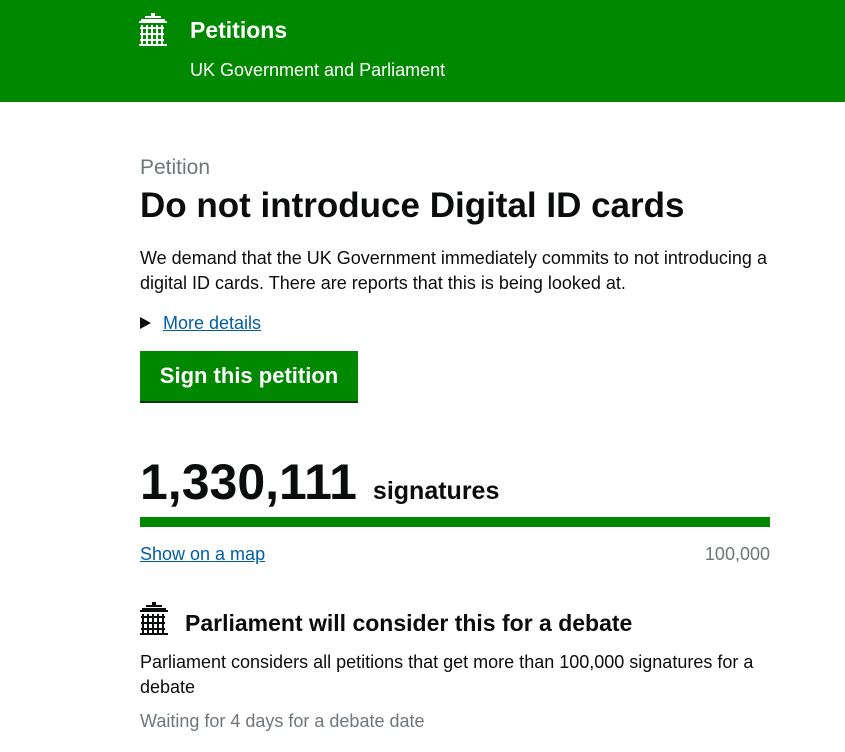 This screenshot has width=845, height=752. I want to click on site-subtitle: UK Government and Parliament, so click(318, 70).